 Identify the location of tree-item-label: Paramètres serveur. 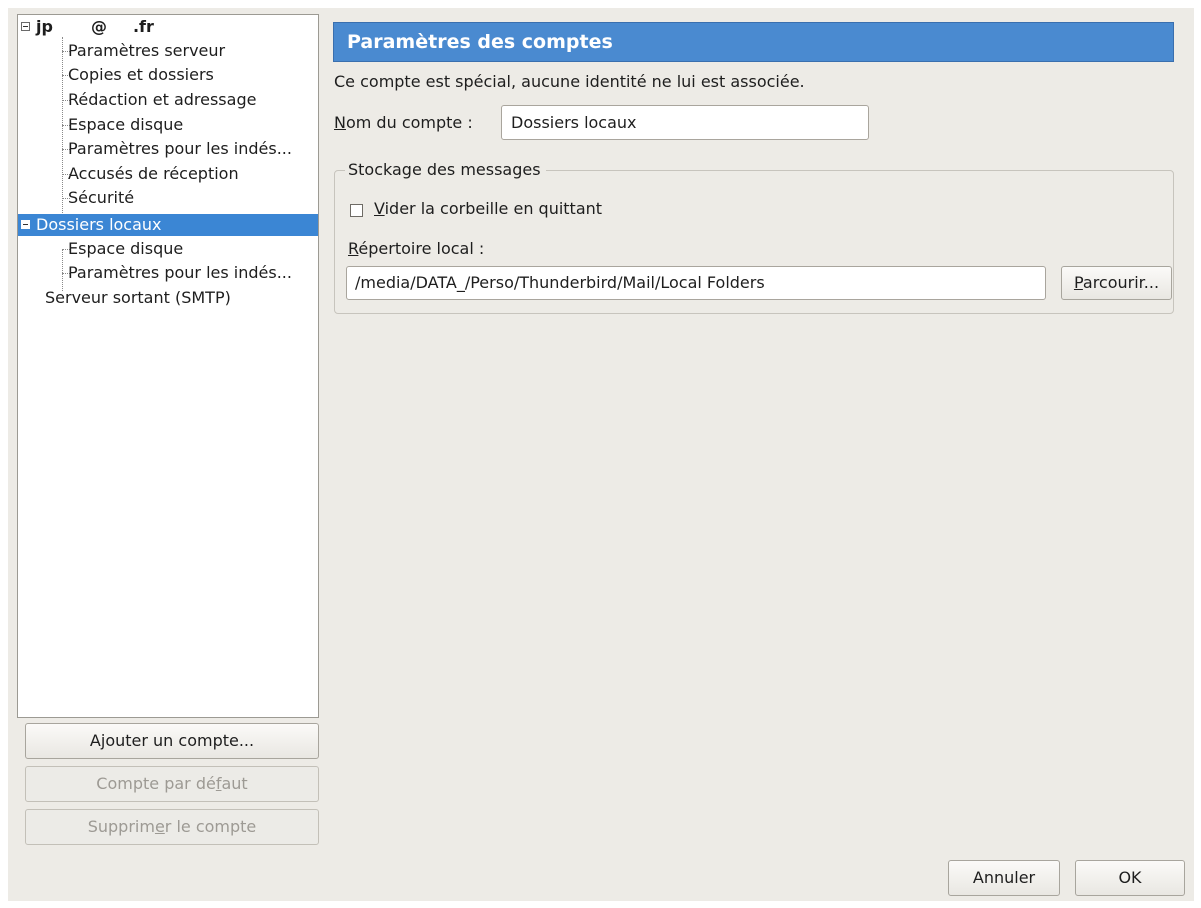
(147, 50).